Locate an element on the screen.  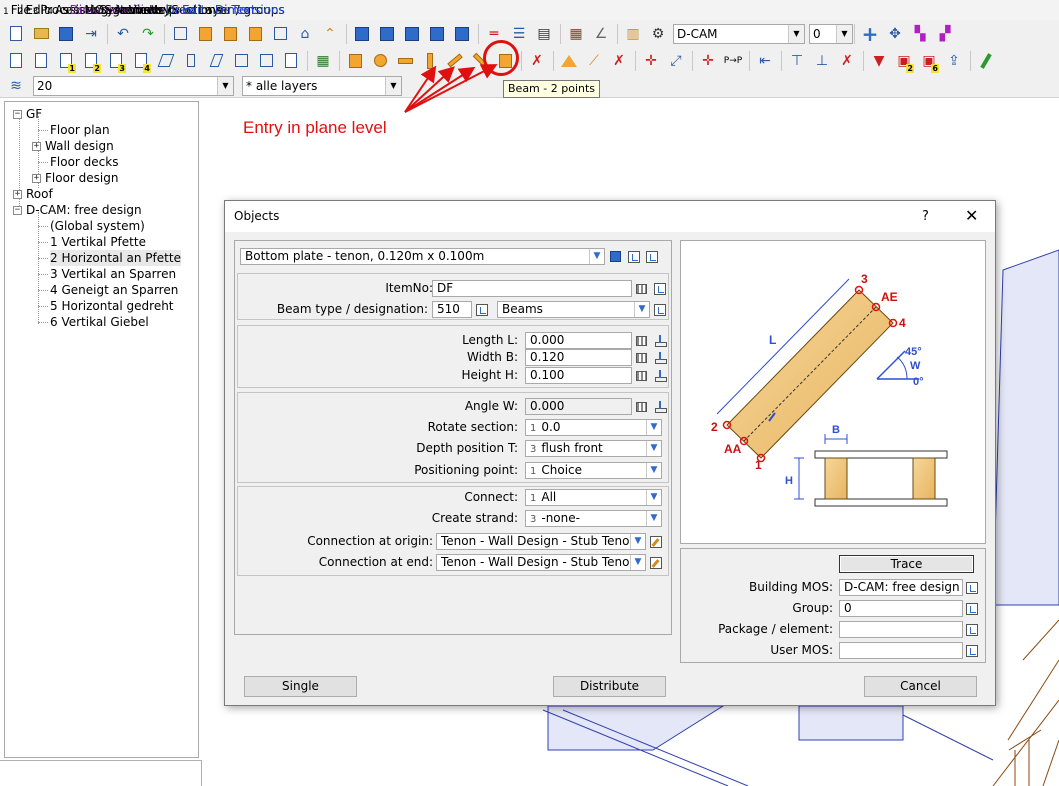
distribute-button: Distribute is located at coordinates (609, 686).